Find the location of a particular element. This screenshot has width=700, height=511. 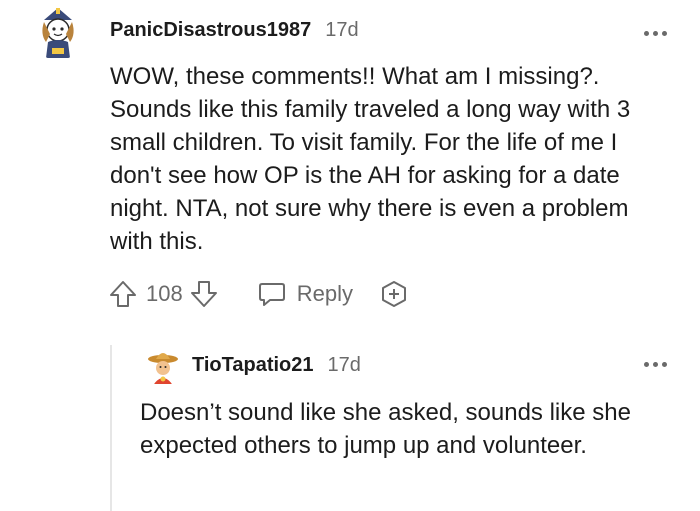

reply-button: Reply is located at coordinates (305, 294).